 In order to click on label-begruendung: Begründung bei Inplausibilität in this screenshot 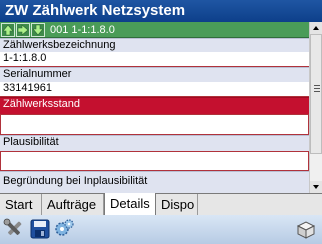, I will do `click(154, 182)`.